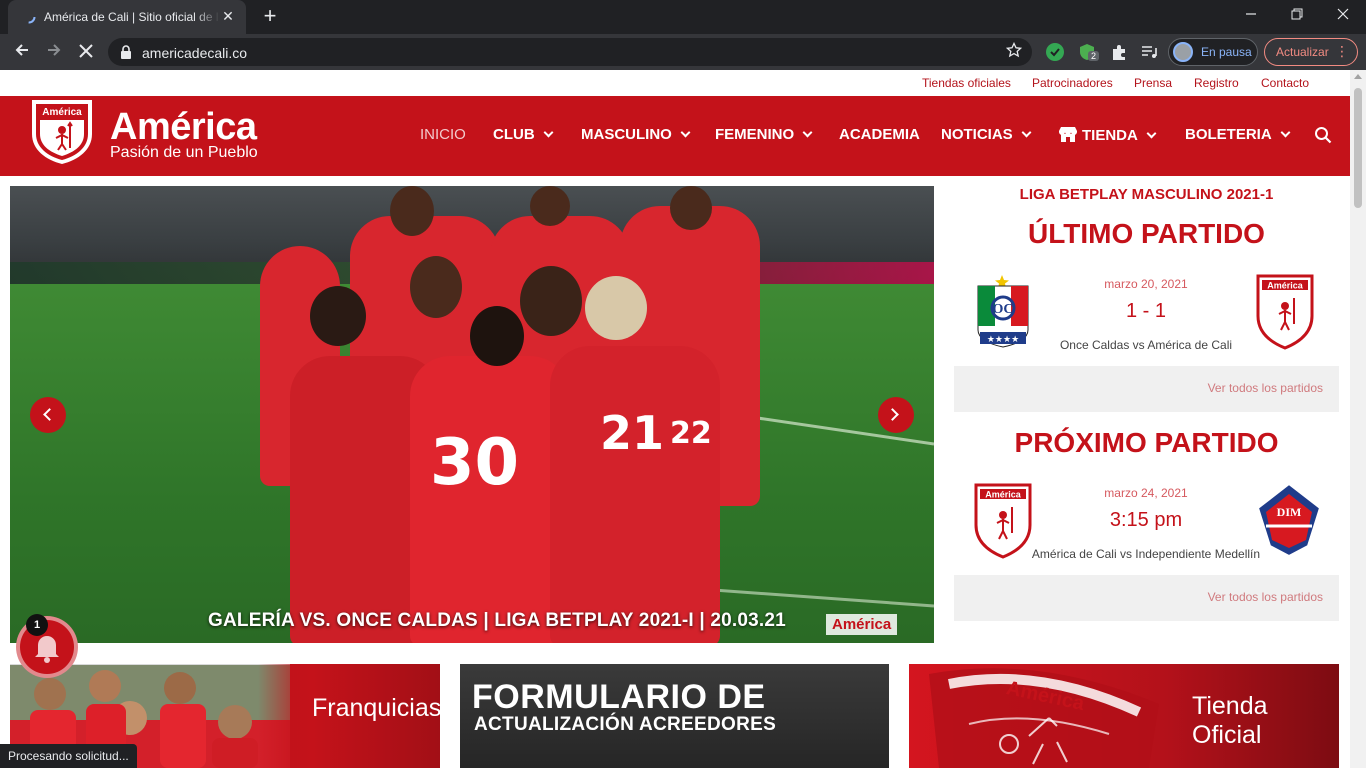  What do you see at coordinates (228, 16) in the screenshot?
I see `tab-close-icon: ✕` at bounding box center [228, 16].